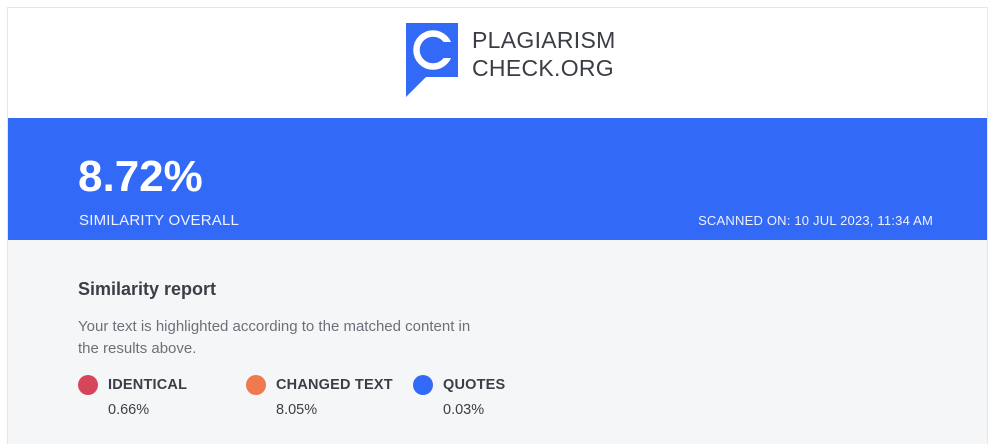 The height and width of the screenshot is (444, 989). What do you see at coordinates (148, 385) in the screenshot?
I see `legend-label: IDENTICAL` at bounding box center [148, 385].